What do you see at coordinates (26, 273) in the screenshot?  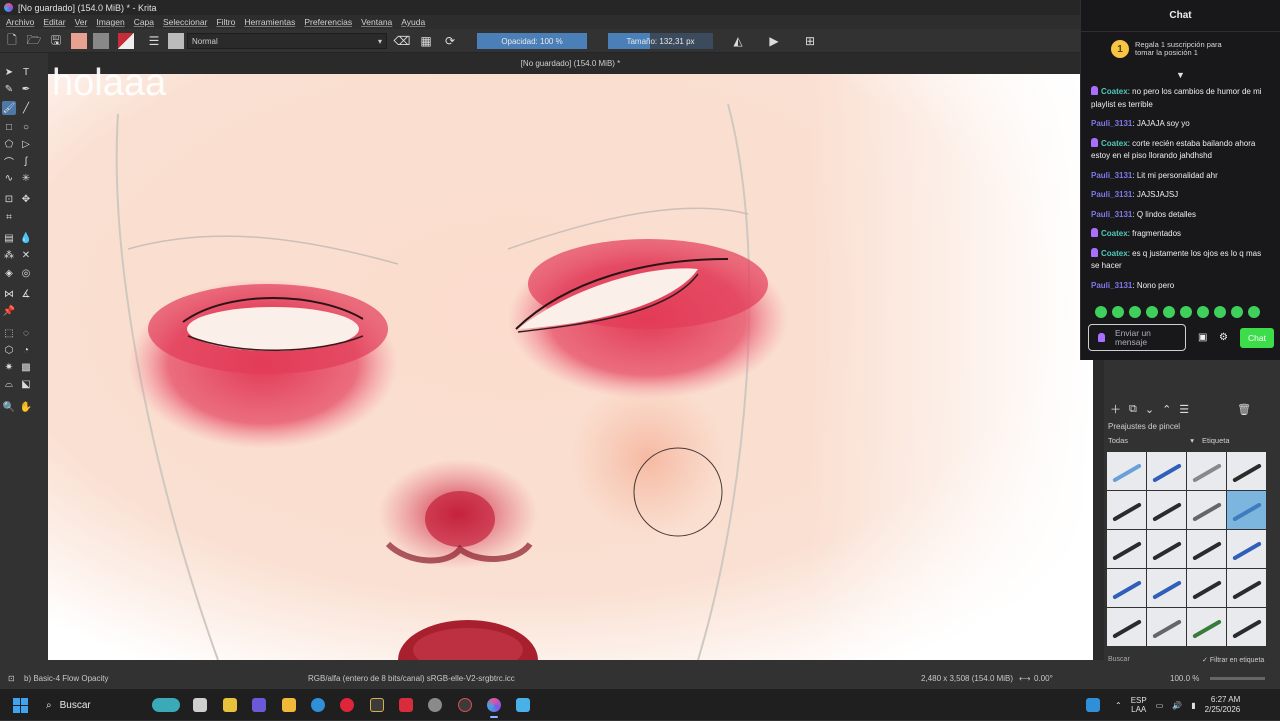 I see `enclose-fill-icon: ◎` at bounding box center [26, 273].